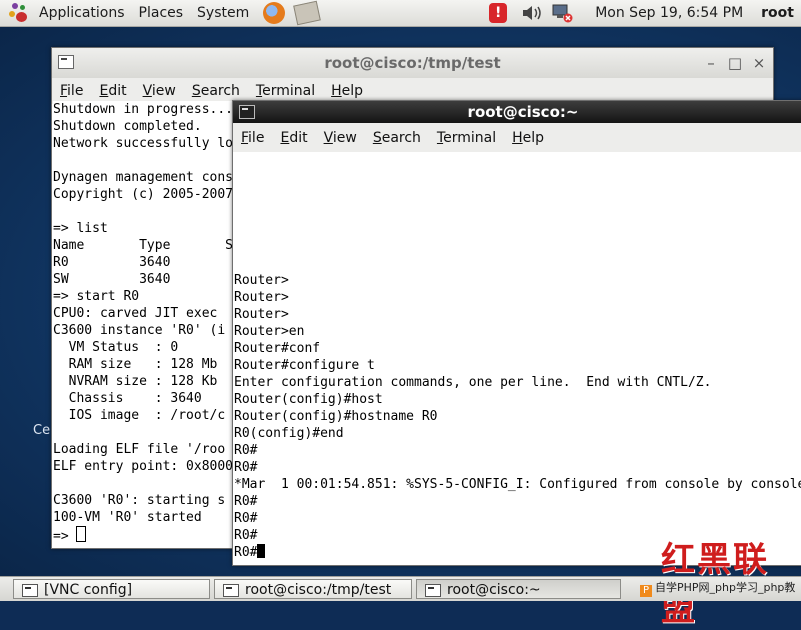 The width and height of the screenshot is (801, 630). What do you see at coordinates (777, 13) in the screenshot?
I see `user-name: root` at bounding box center [777, 13].